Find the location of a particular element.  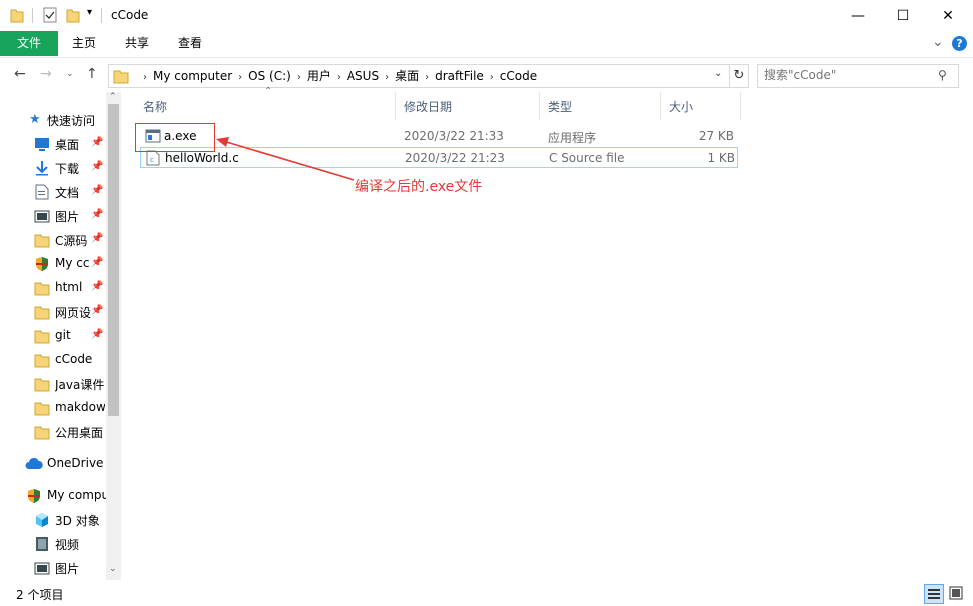

column-header-type: 类型 is located at coordinates (560, 106).